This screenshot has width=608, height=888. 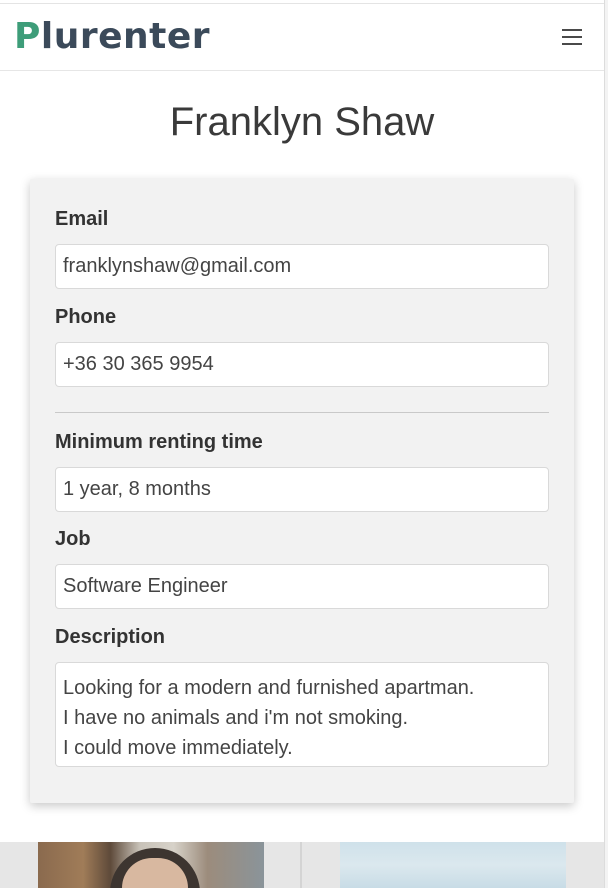 What do you see at coordinates (302, 266) in the screenshot?
I see `email-field: franklynshaw@gmail.com` at bounding box center [302, 266].